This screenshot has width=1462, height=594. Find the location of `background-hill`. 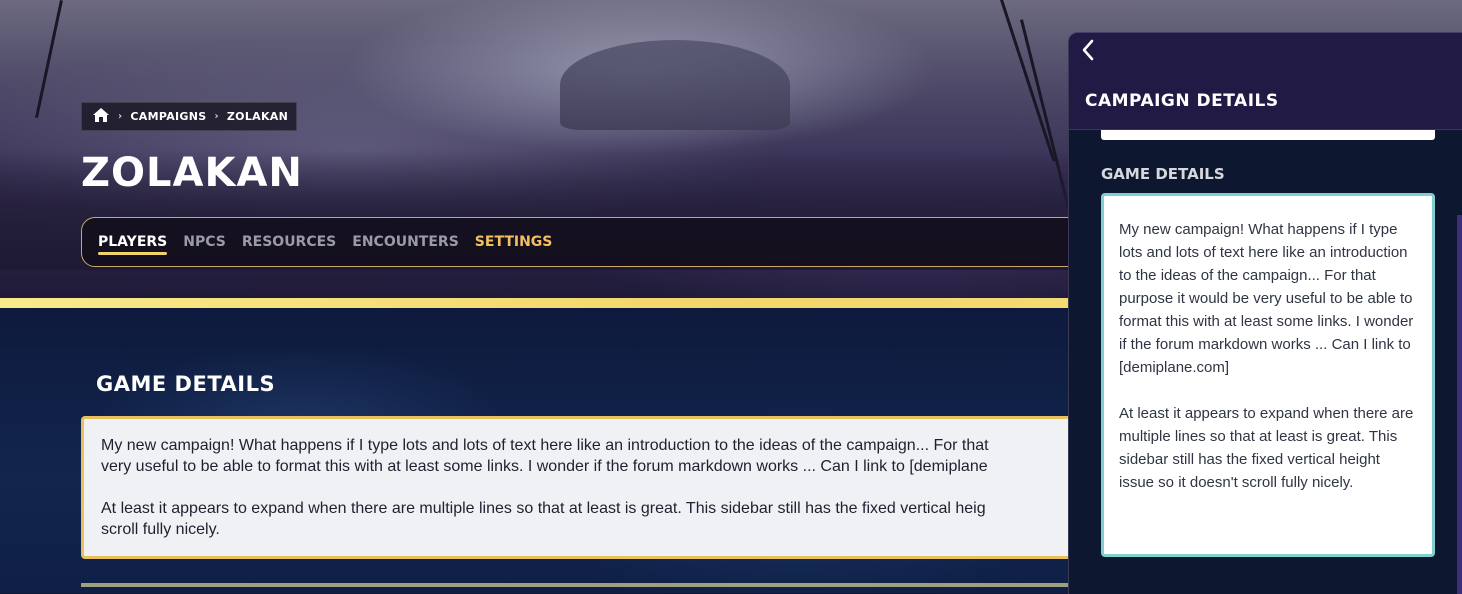

background-hill is located at coordinates (675, 85).